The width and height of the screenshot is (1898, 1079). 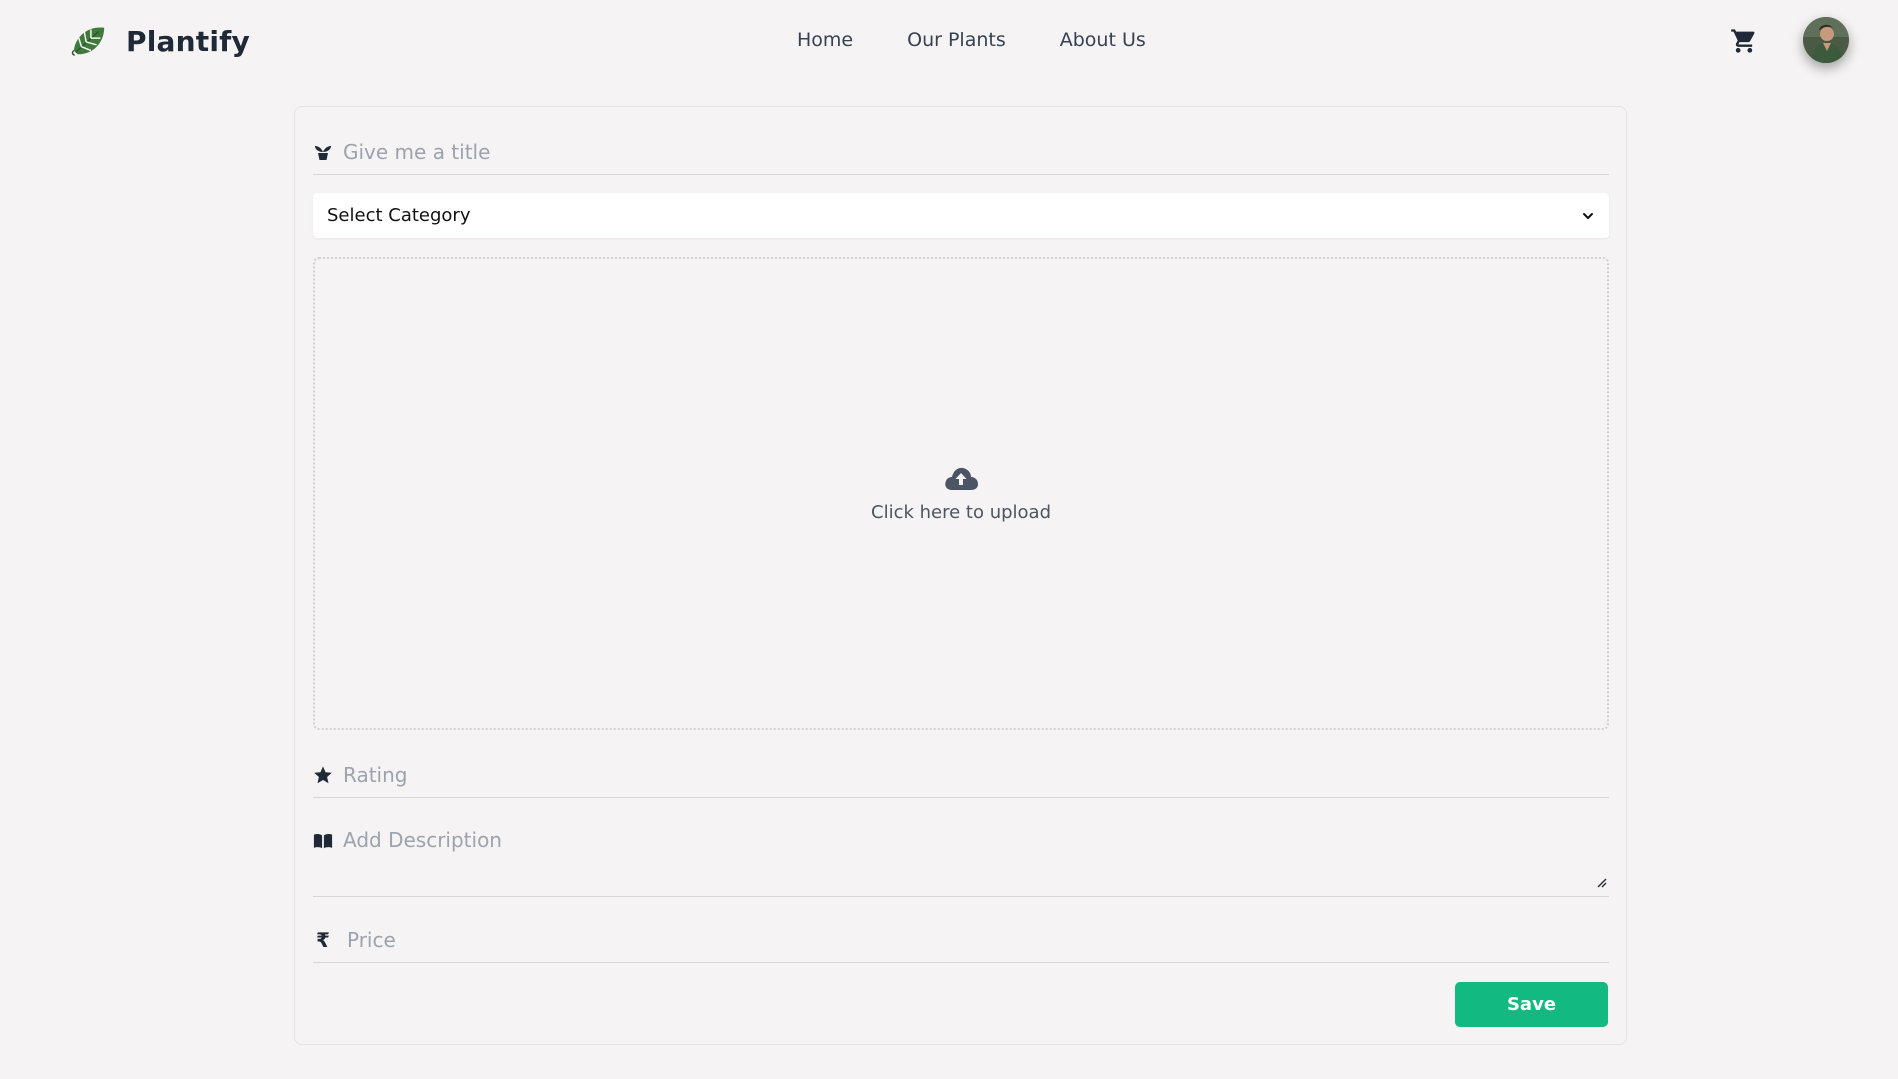 What do you see at coordinates (1531, 1004) in the screenshot?
I see `save-button: Save` at bounding box center [1531, 1004].